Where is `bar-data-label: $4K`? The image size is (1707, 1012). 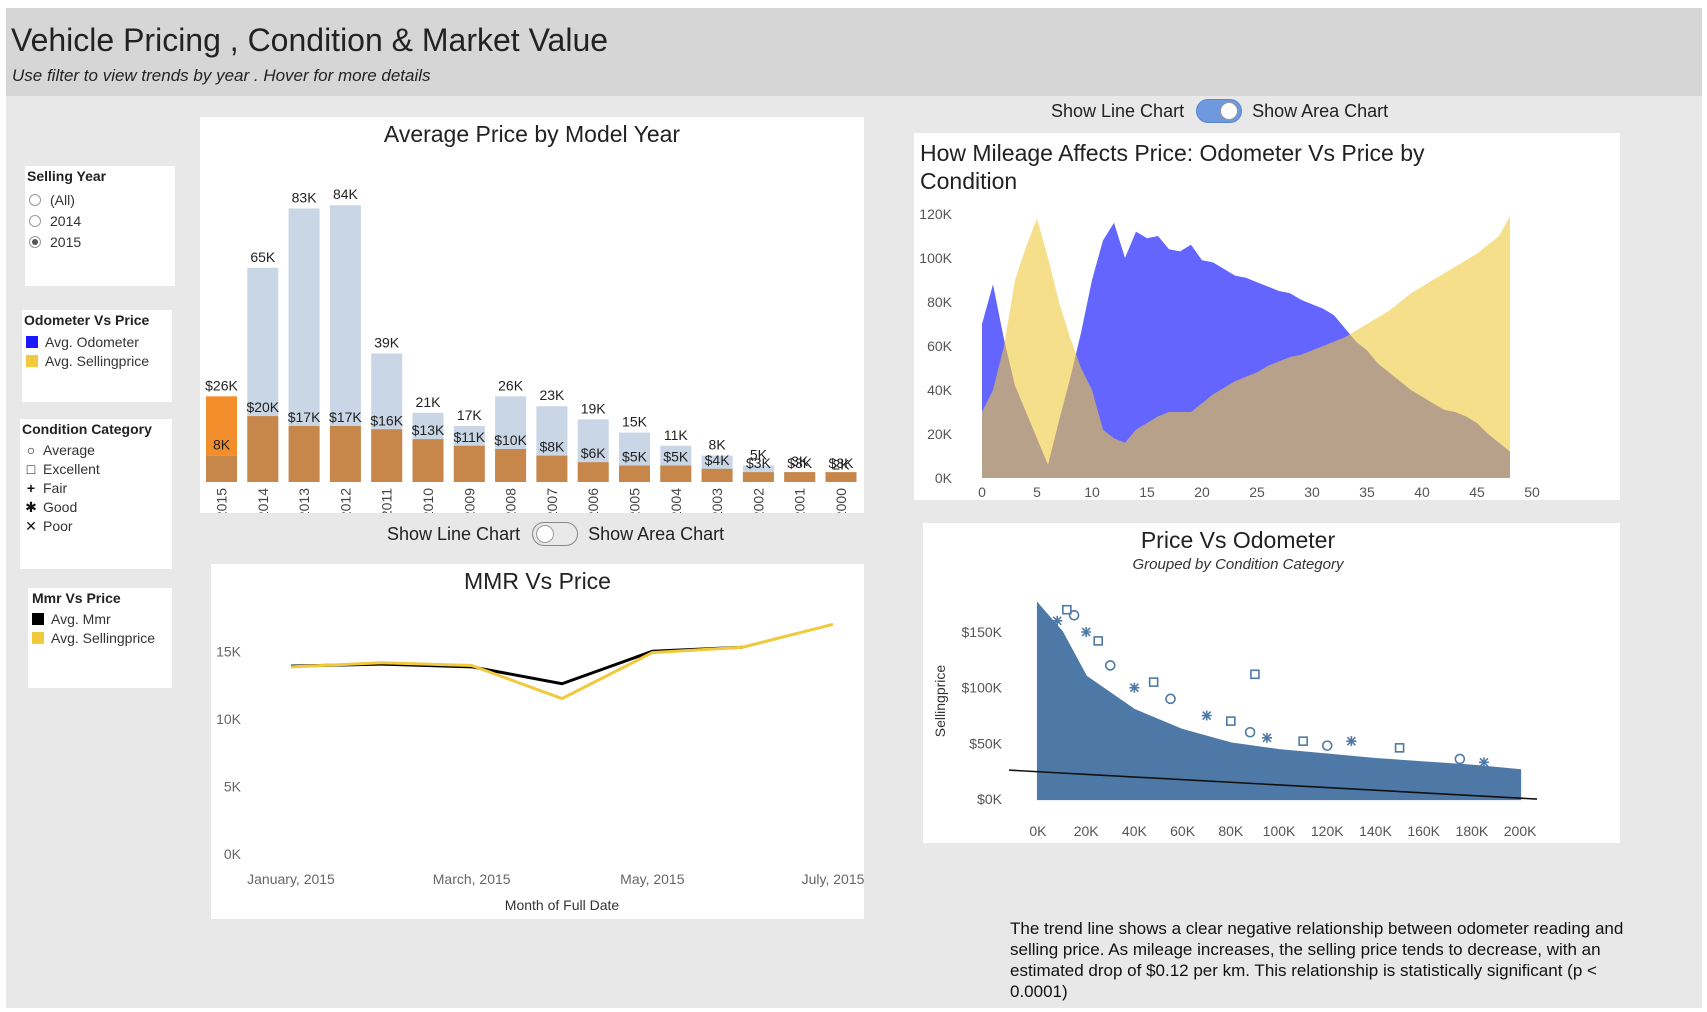
bar-data-label: $4K is located at coordinates (718, 460).